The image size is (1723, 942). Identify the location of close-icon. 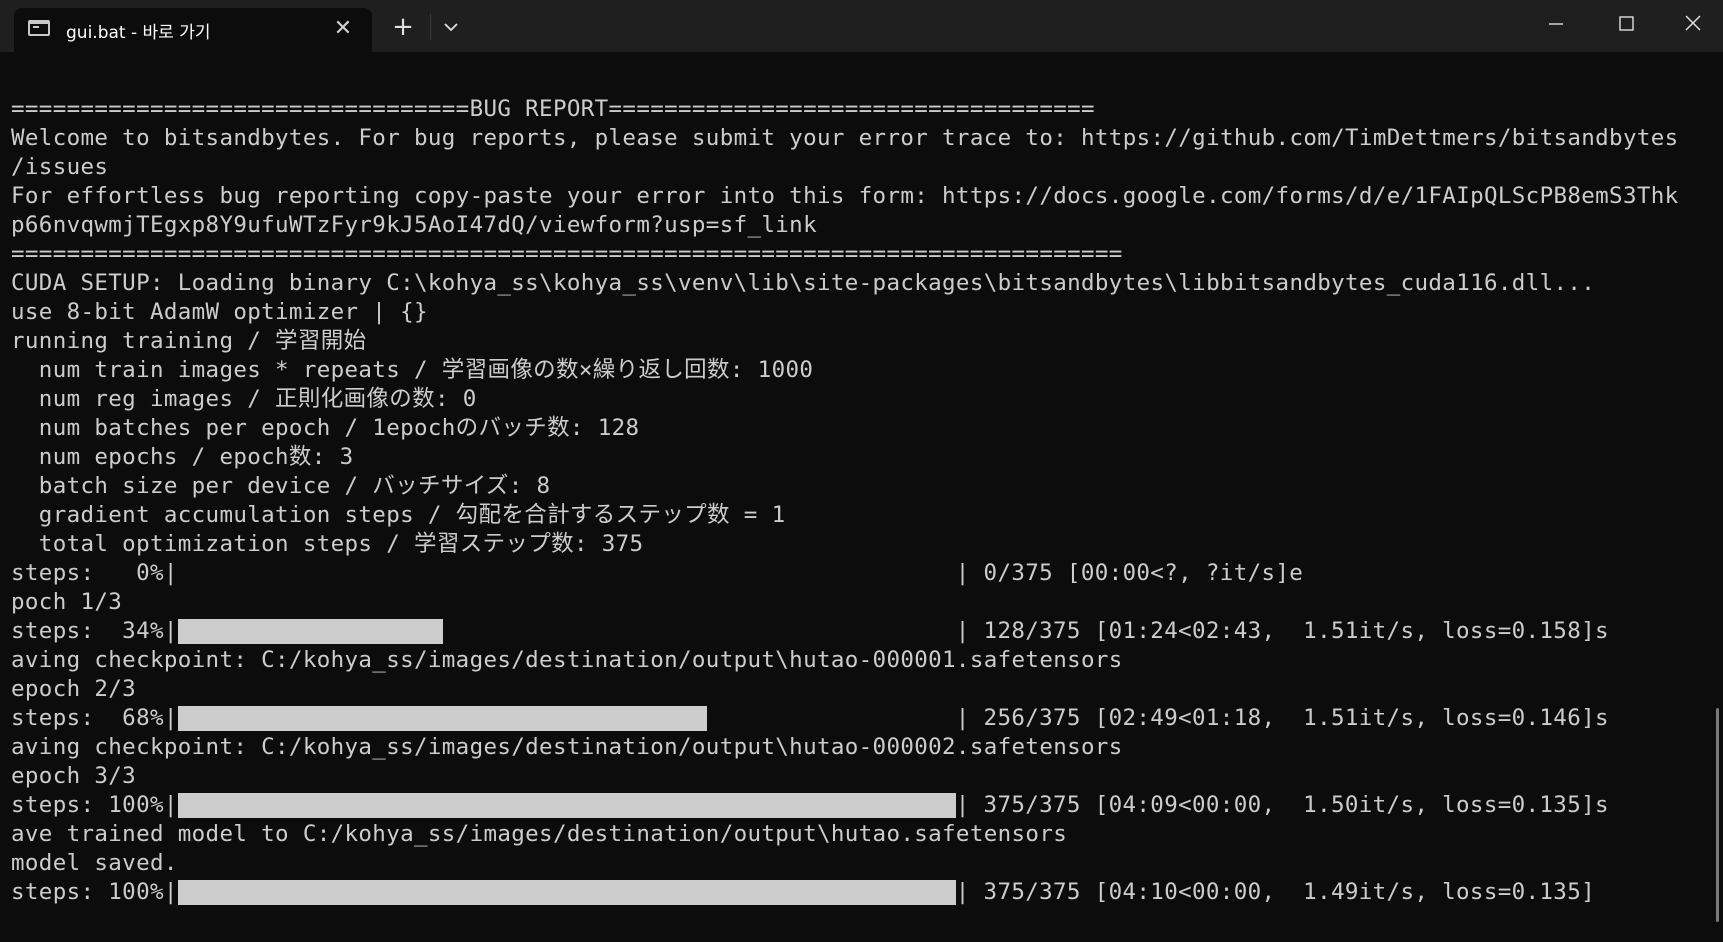
(1693, 23).